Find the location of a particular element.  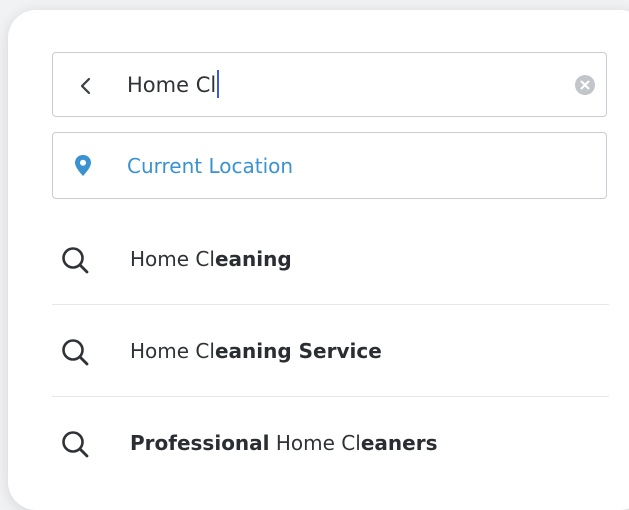

suggestion-part-bold: eaning is located at coordinates (253, 259).